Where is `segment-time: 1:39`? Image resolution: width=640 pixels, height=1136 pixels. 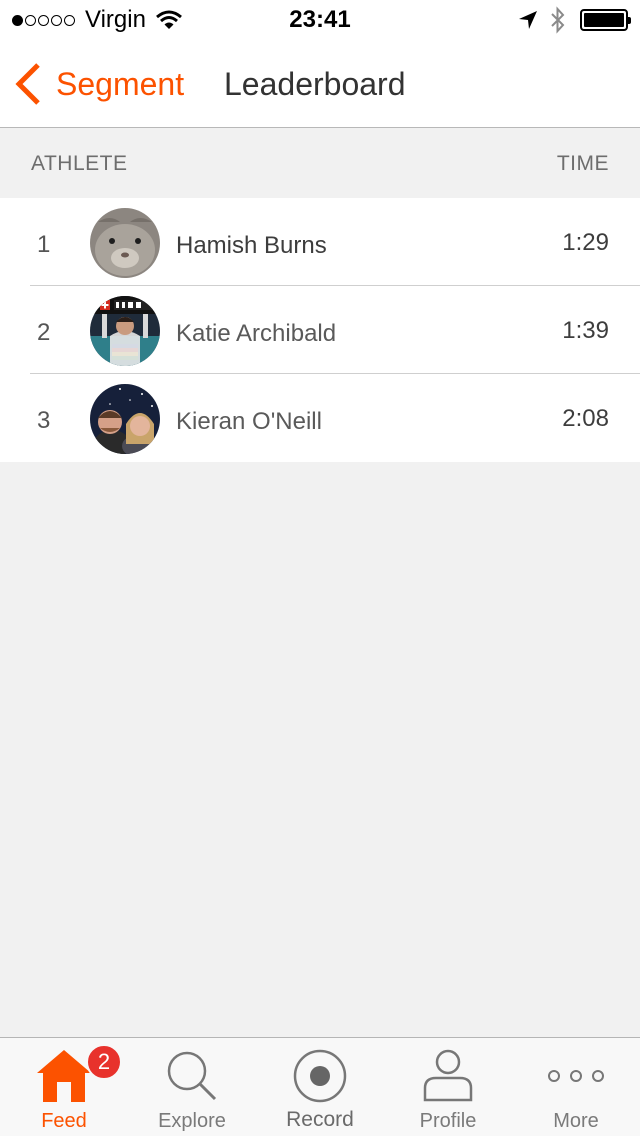
segment-time: 1:39 is located at coordinates (585, 330).